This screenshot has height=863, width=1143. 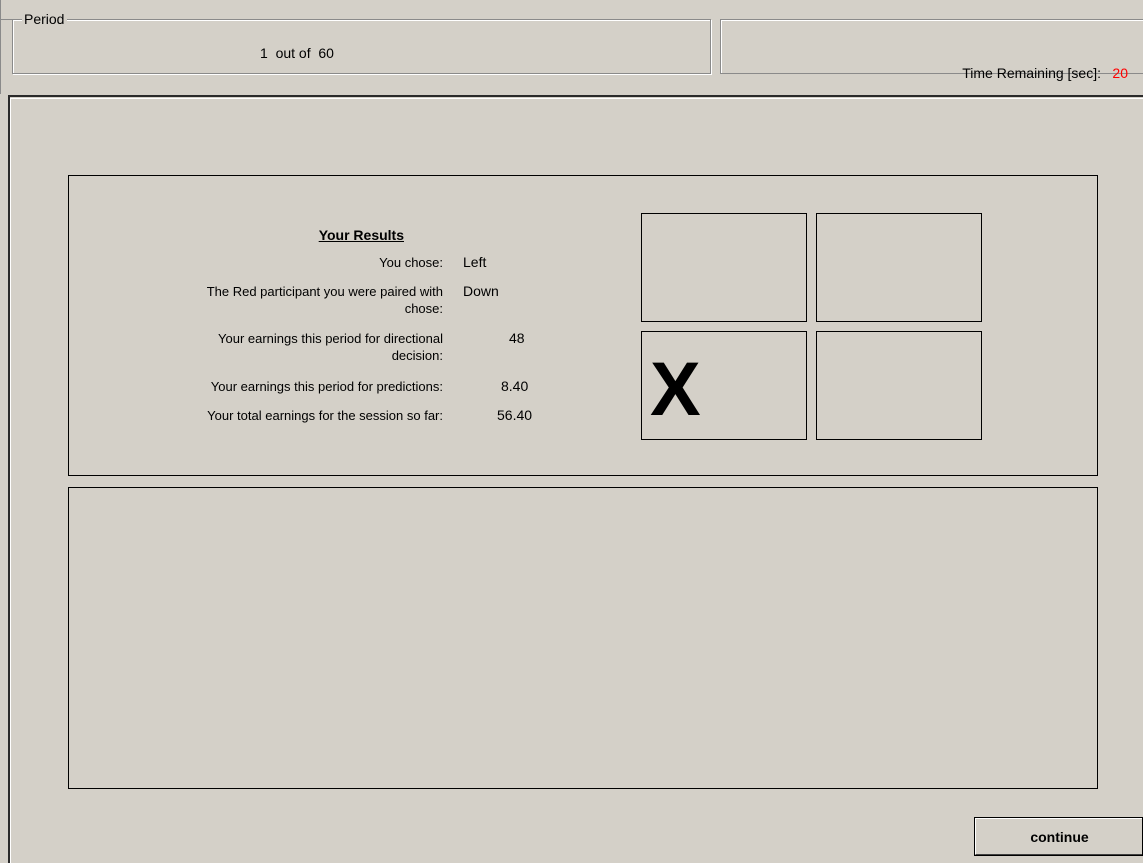 What do you see at coordinates (724, 267) in the screenshot?
I see `grid-cell-top-left` at bounding box center [724, 267].